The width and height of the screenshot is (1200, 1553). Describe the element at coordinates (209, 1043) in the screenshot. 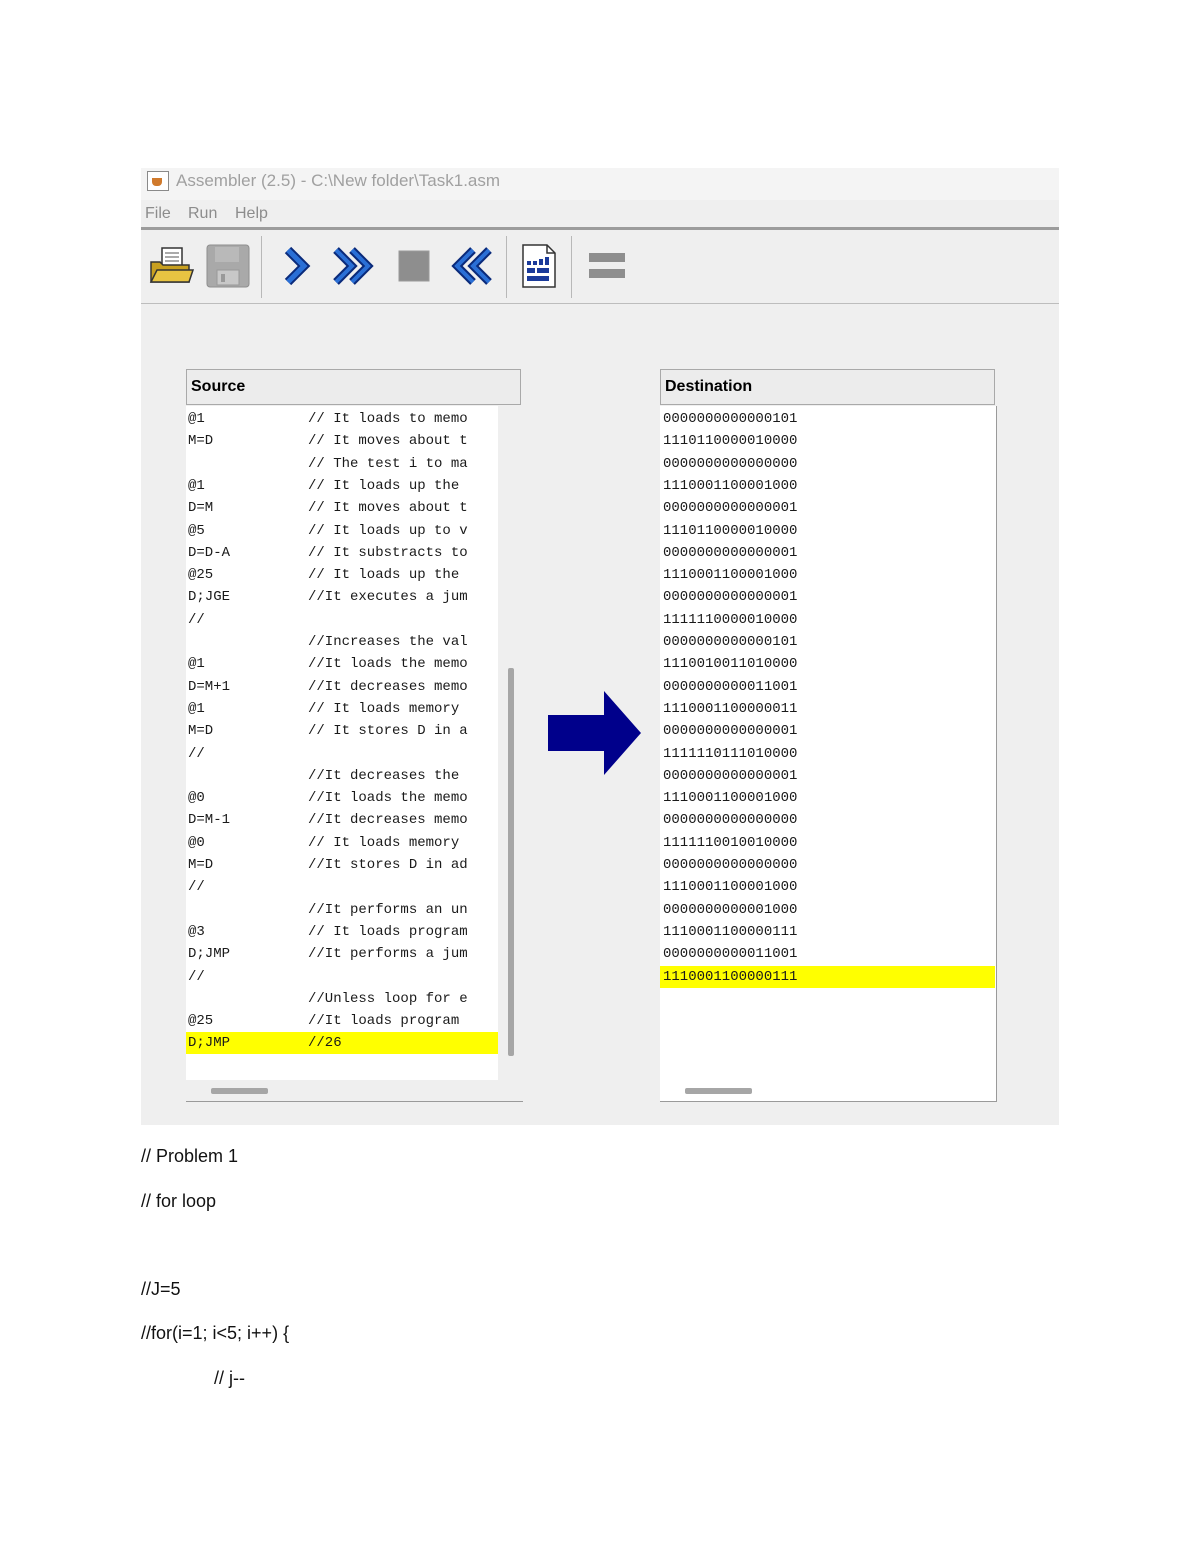

I see `source-line-code: D;JMP` at that location.